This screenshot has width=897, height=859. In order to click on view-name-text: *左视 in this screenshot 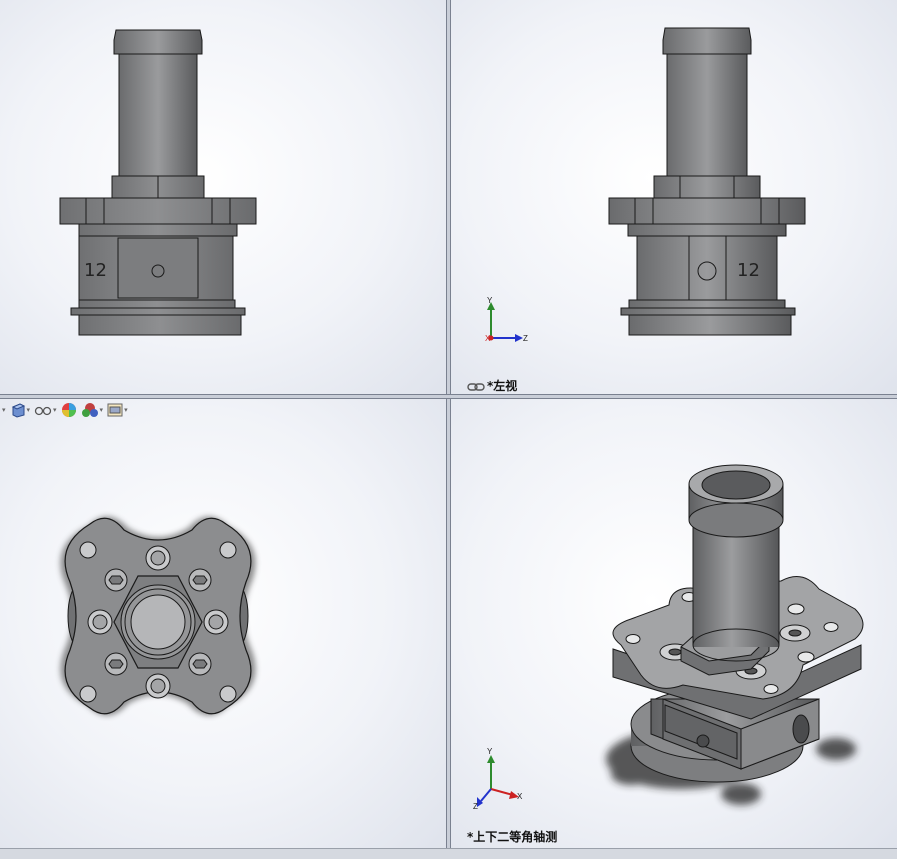, I will do `click(502, 386)`.